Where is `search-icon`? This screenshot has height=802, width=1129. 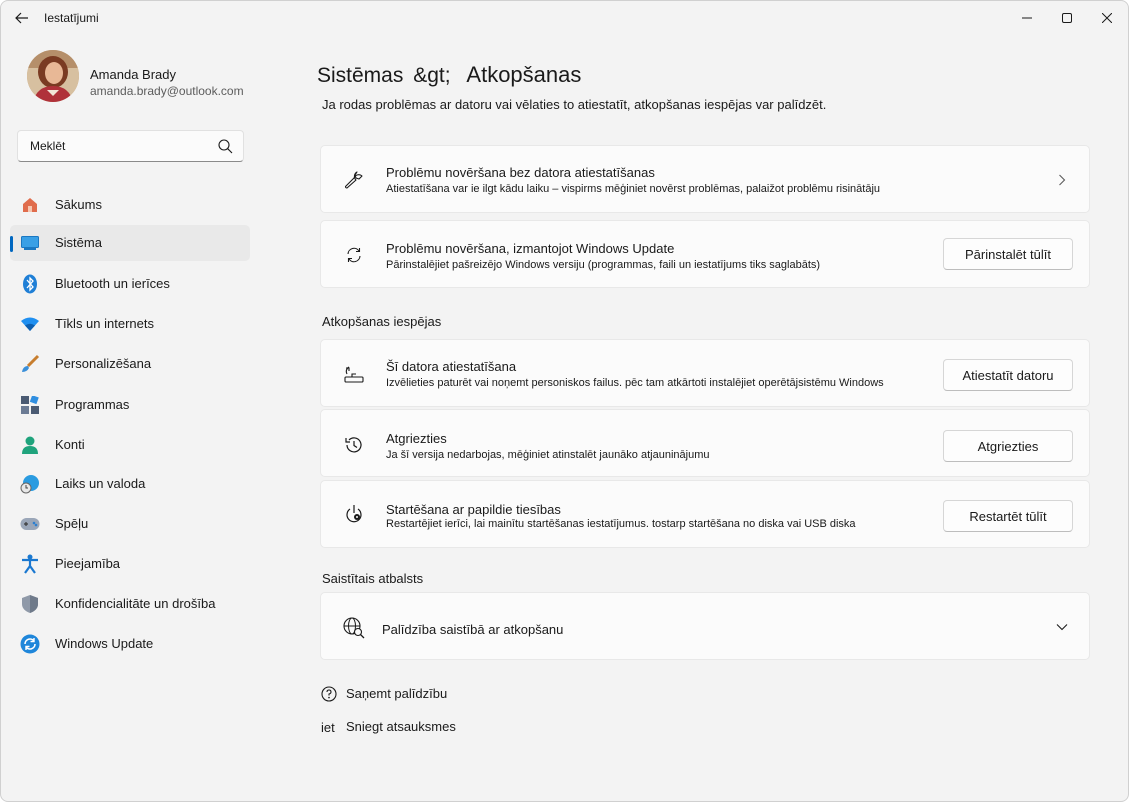 search-icon is located at coordinates (225, 146).